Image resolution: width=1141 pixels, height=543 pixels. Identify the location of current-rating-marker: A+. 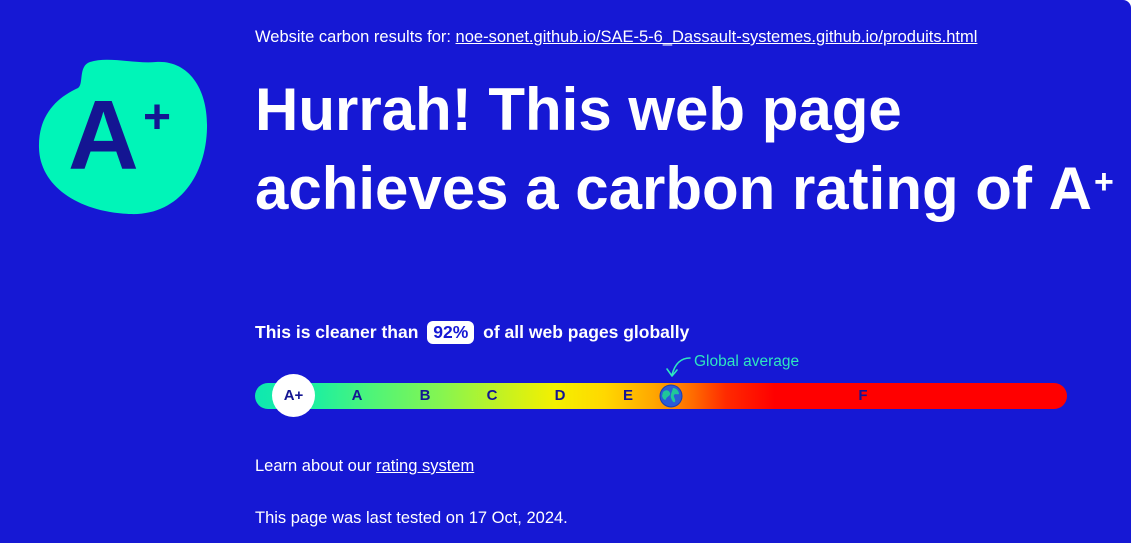
(293, 395).